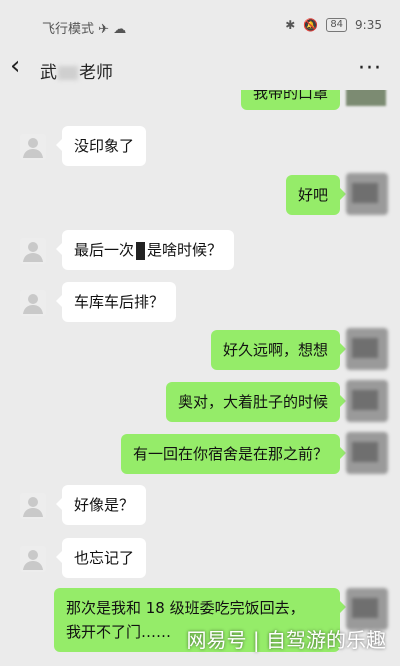 Image resolution: width=400 pixels, height=666 pixels. Describe the element at coordinates (370, 68) in the screenshot. I see `more-dots-icon: ···` at that location.